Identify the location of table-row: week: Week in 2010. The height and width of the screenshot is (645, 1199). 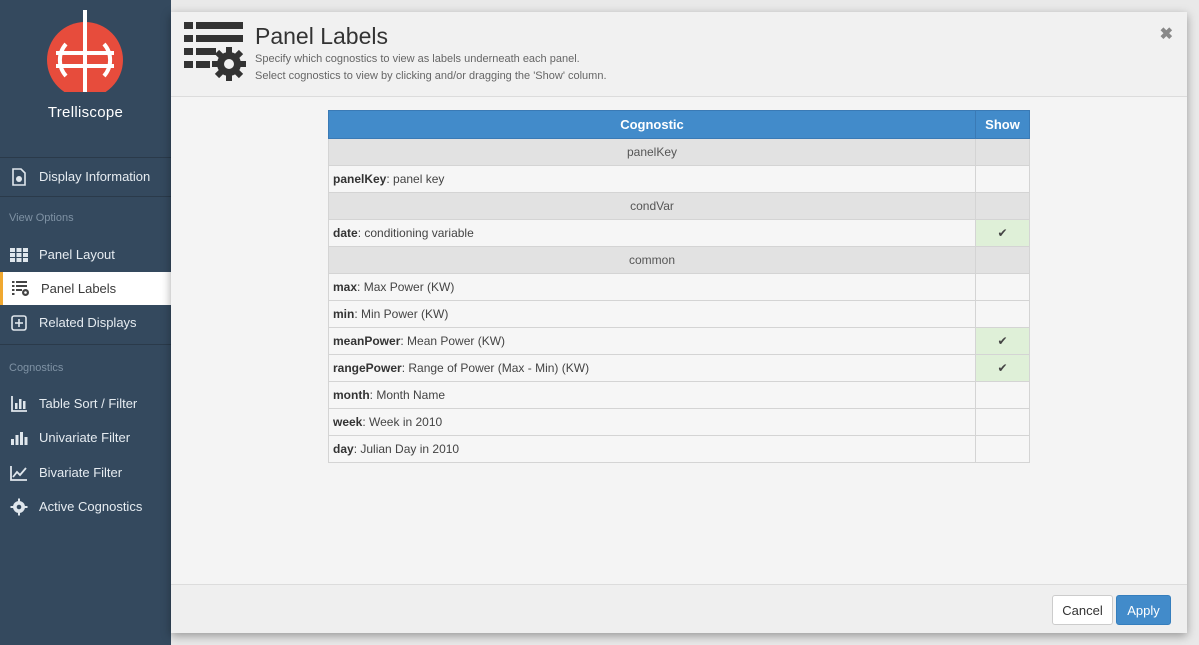
(679, 422).